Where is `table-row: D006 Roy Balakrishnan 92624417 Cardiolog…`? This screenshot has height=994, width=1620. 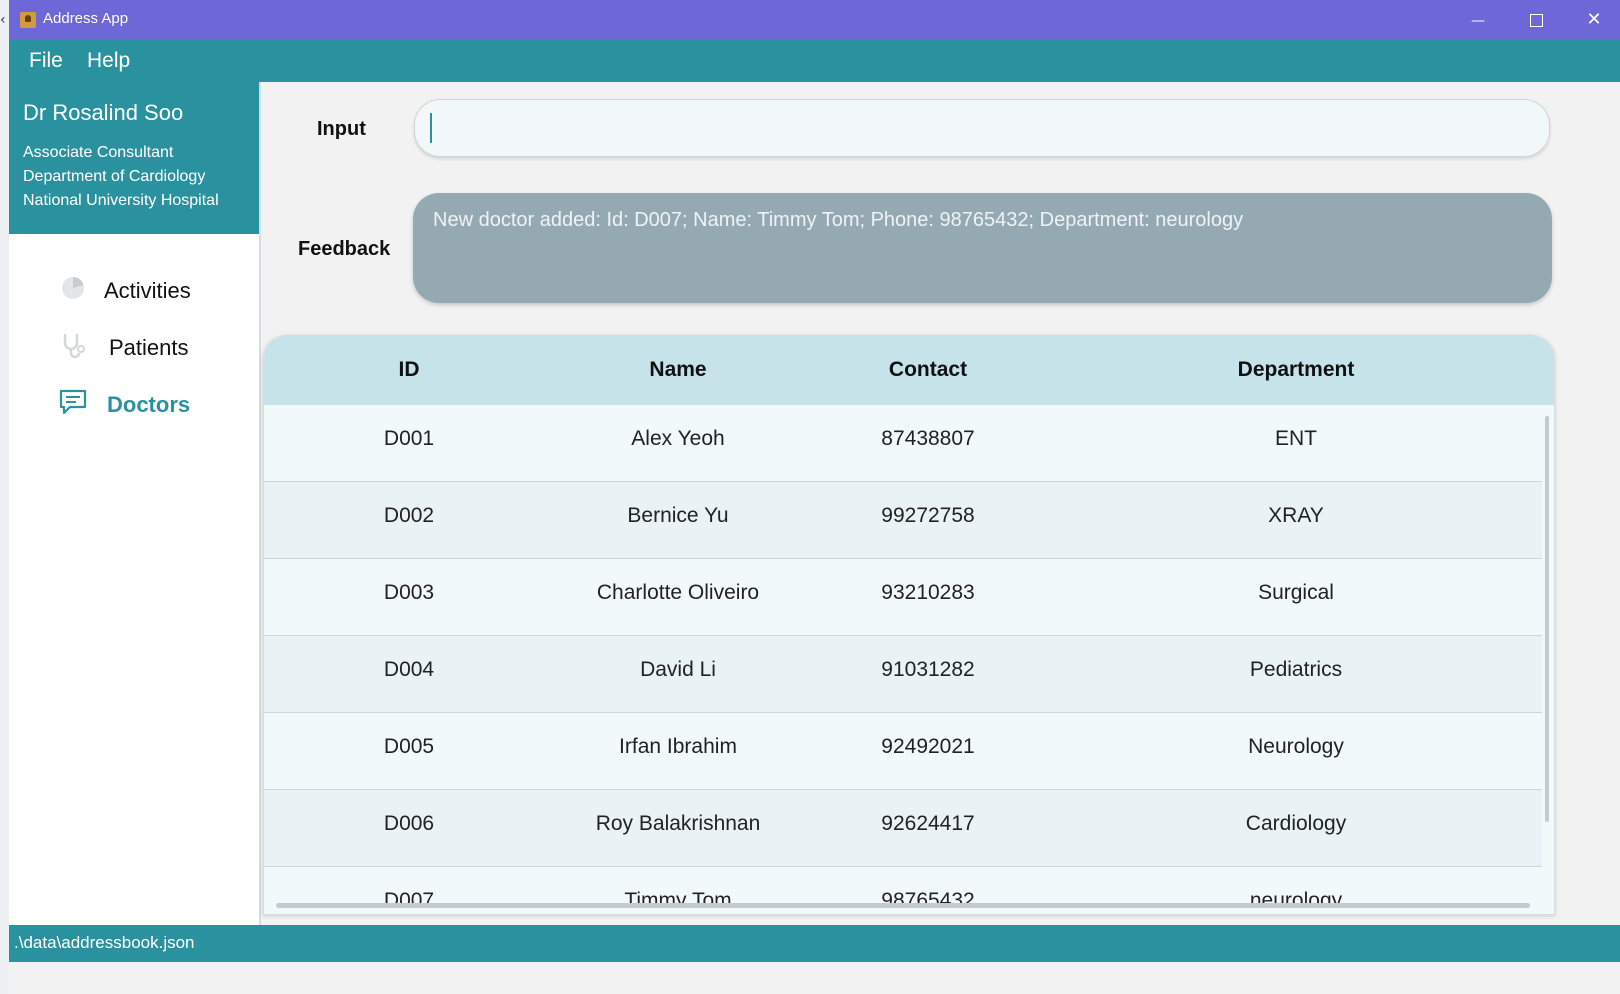
table-row: D006 Roy Balakrishnan 92624417 Cardiolog… is located at coordinates (903, 828).